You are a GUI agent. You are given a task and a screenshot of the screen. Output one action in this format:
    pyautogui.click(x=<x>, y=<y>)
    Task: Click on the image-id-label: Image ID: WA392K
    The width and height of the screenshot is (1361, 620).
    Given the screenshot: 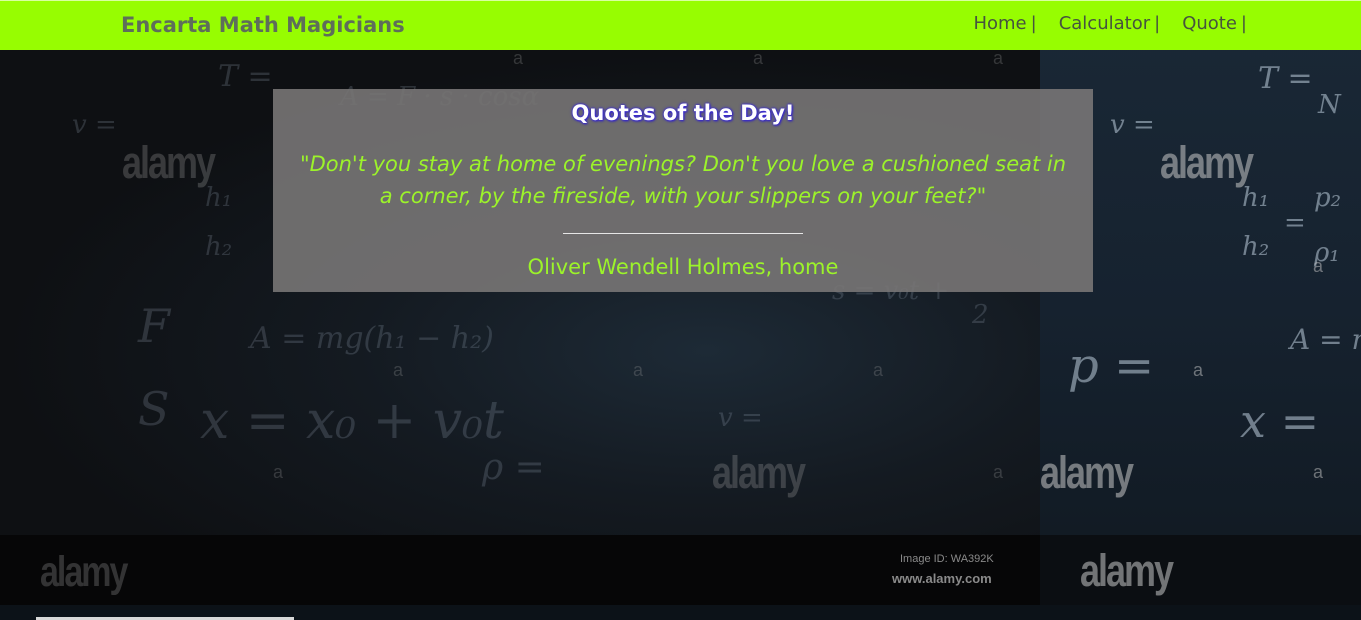 What is the action you would take?
    pyautogui.click(x=947, y=559)
    